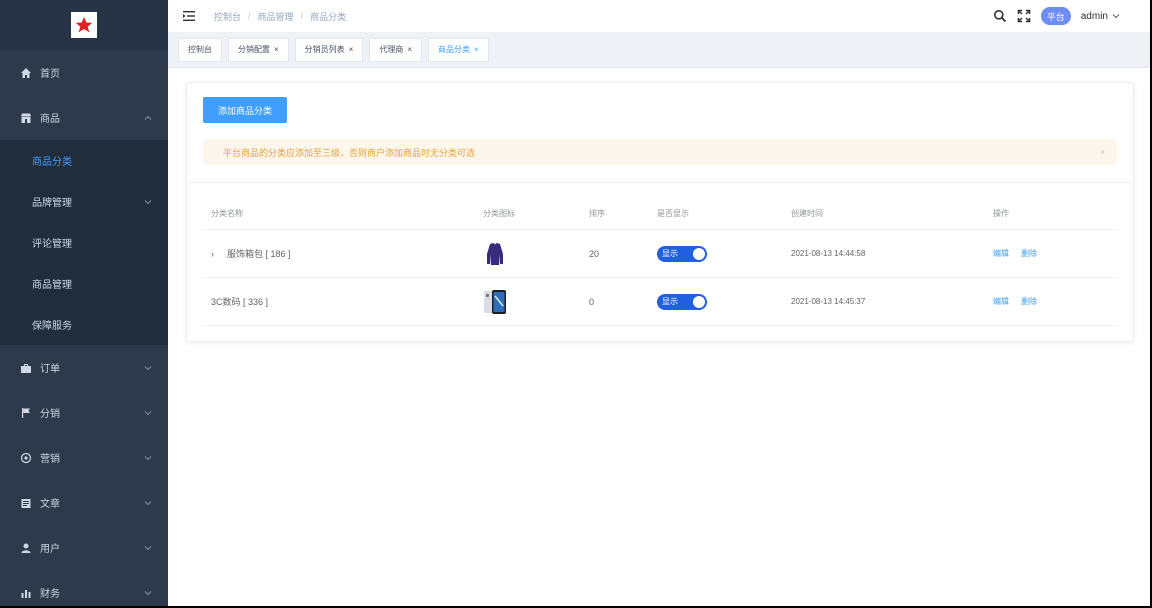 This screenshot has width=1152, height=608. Describe the element at coordinates (216, 254) in the screenshot. I see `expand-arrow-icon: ›` at that location.